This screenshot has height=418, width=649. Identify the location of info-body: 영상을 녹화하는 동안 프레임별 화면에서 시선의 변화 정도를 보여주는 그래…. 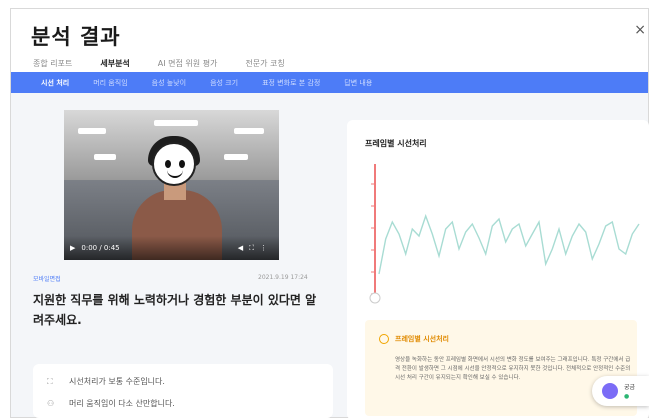
(513, 369).